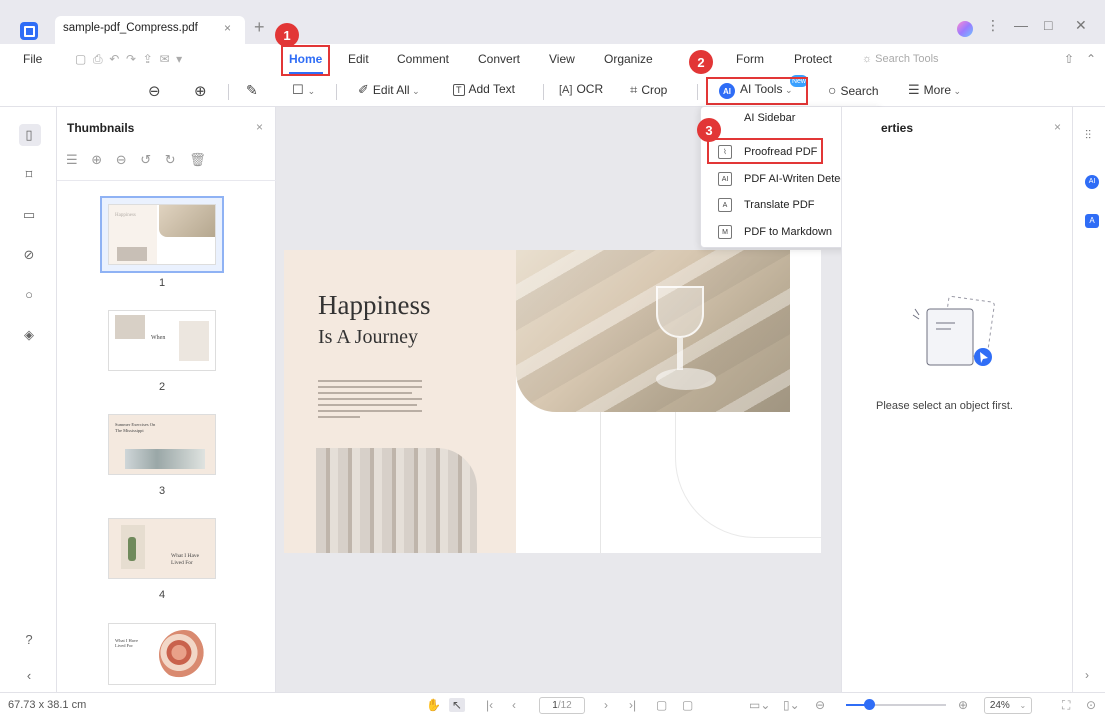 This screenshot has width=1105, height=717. Describe the element at coordinates (374, 305) in the screenshot. I see `document-heading: Happiness` at that location.